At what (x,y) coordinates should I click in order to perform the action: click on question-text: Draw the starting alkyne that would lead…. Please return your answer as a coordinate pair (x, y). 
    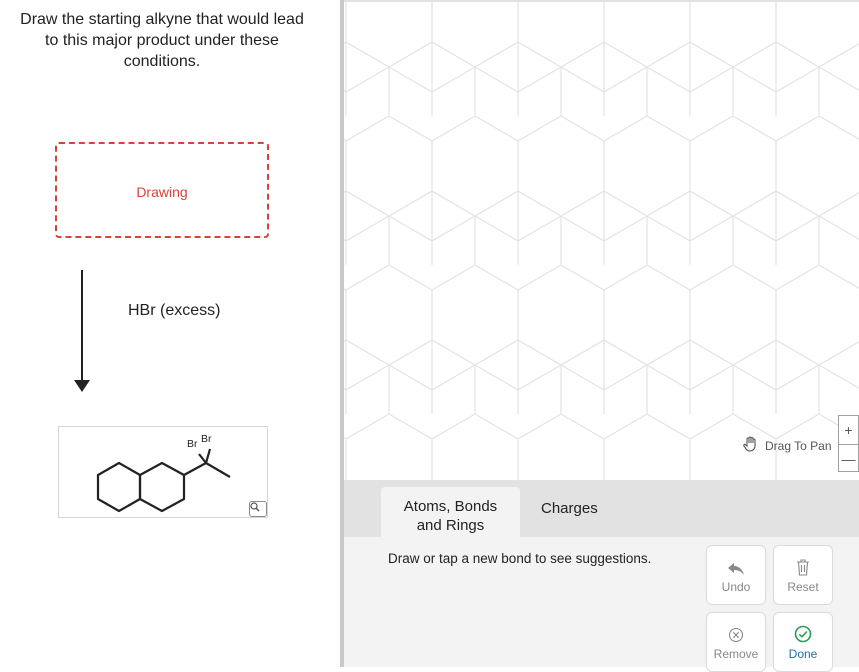
    Looking at the image, I should click on (162, 40).